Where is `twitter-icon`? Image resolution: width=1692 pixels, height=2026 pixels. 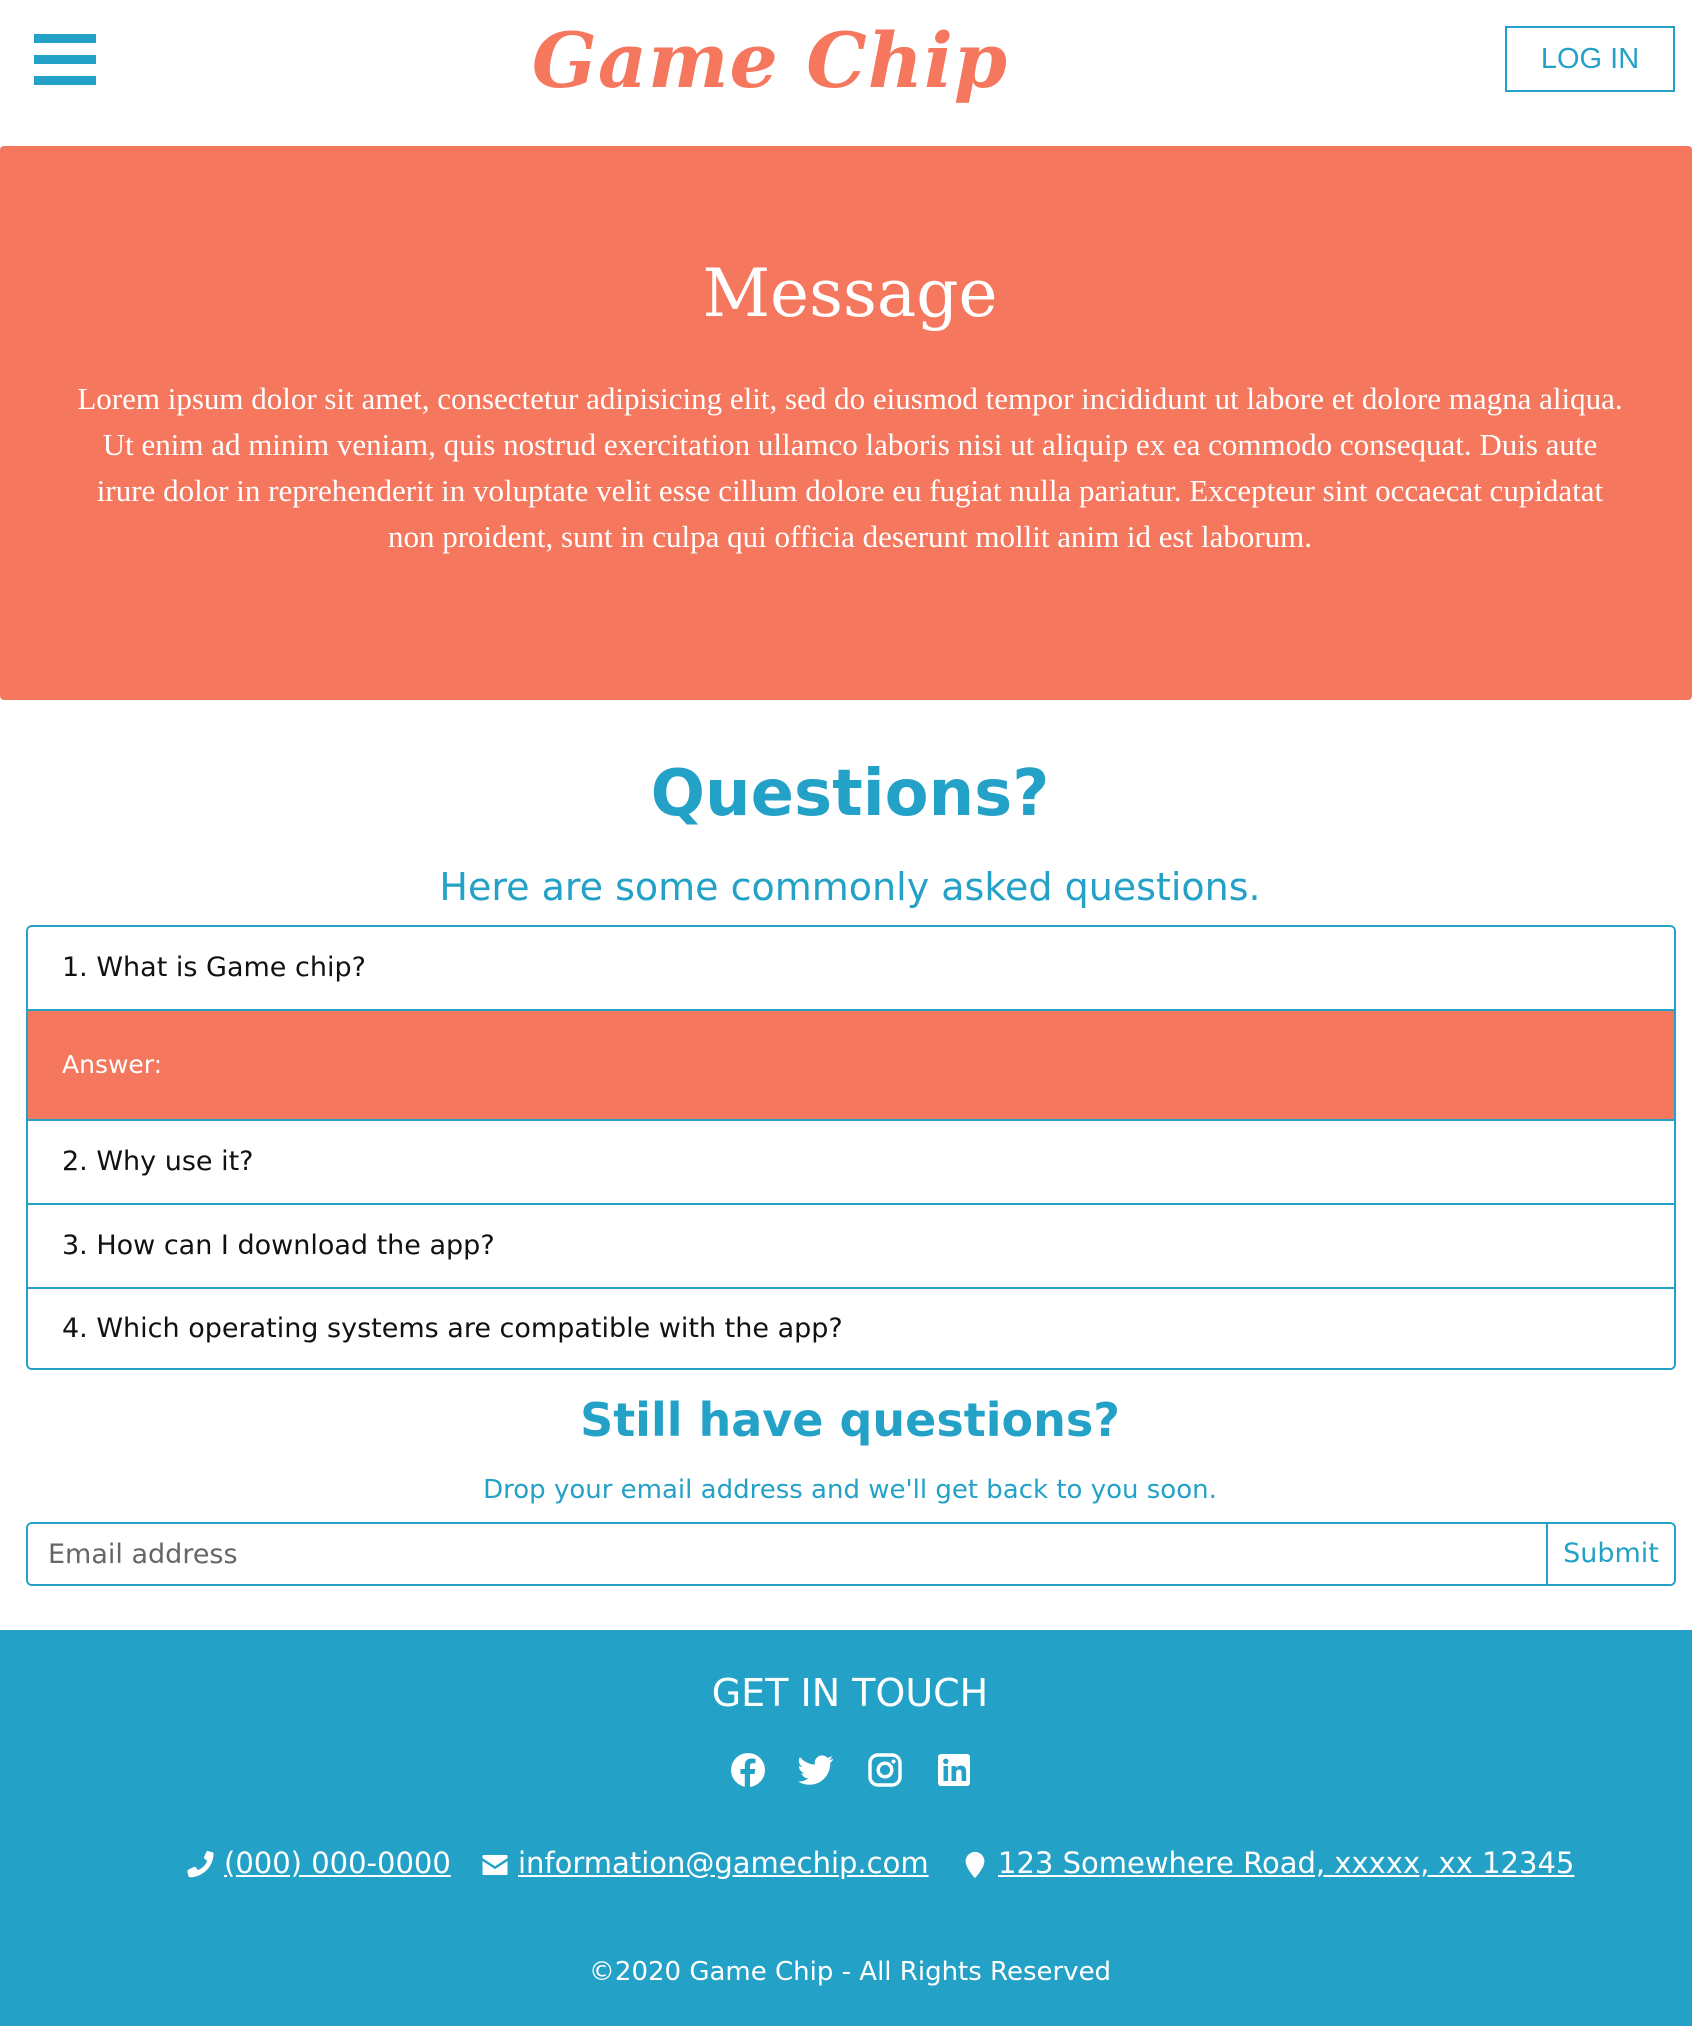
twitter-icon is located at coordinates (816, 1770).